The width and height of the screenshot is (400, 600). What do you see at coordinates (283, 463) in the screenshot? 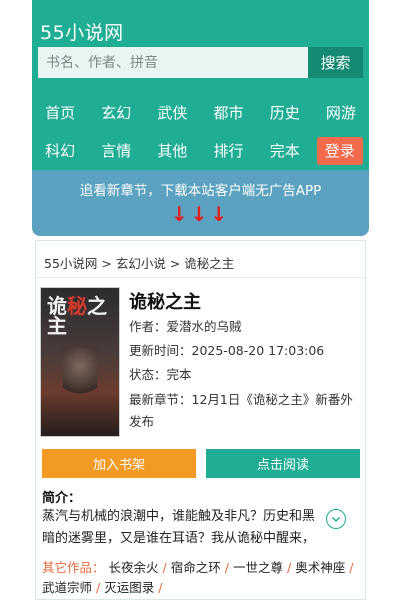
I see `read-button: 点击阅读` at bounding box center [283, 463].